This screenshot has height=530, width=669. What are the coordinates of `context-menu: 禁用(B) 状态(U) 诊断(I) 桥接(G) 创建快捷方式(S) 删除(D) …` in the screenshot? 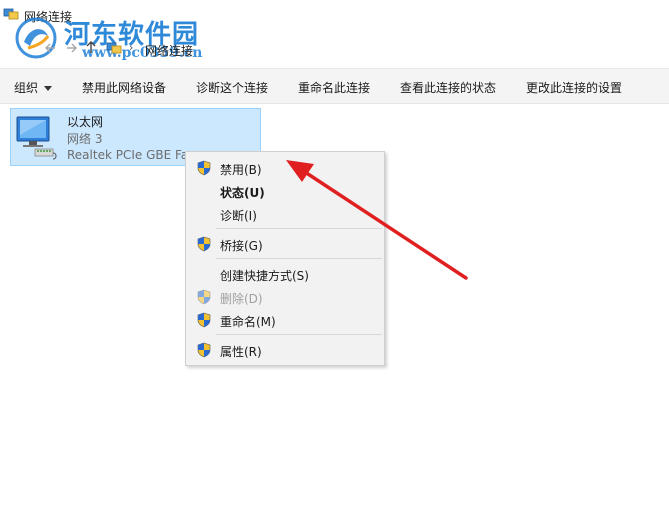 It's located at (285, 258).